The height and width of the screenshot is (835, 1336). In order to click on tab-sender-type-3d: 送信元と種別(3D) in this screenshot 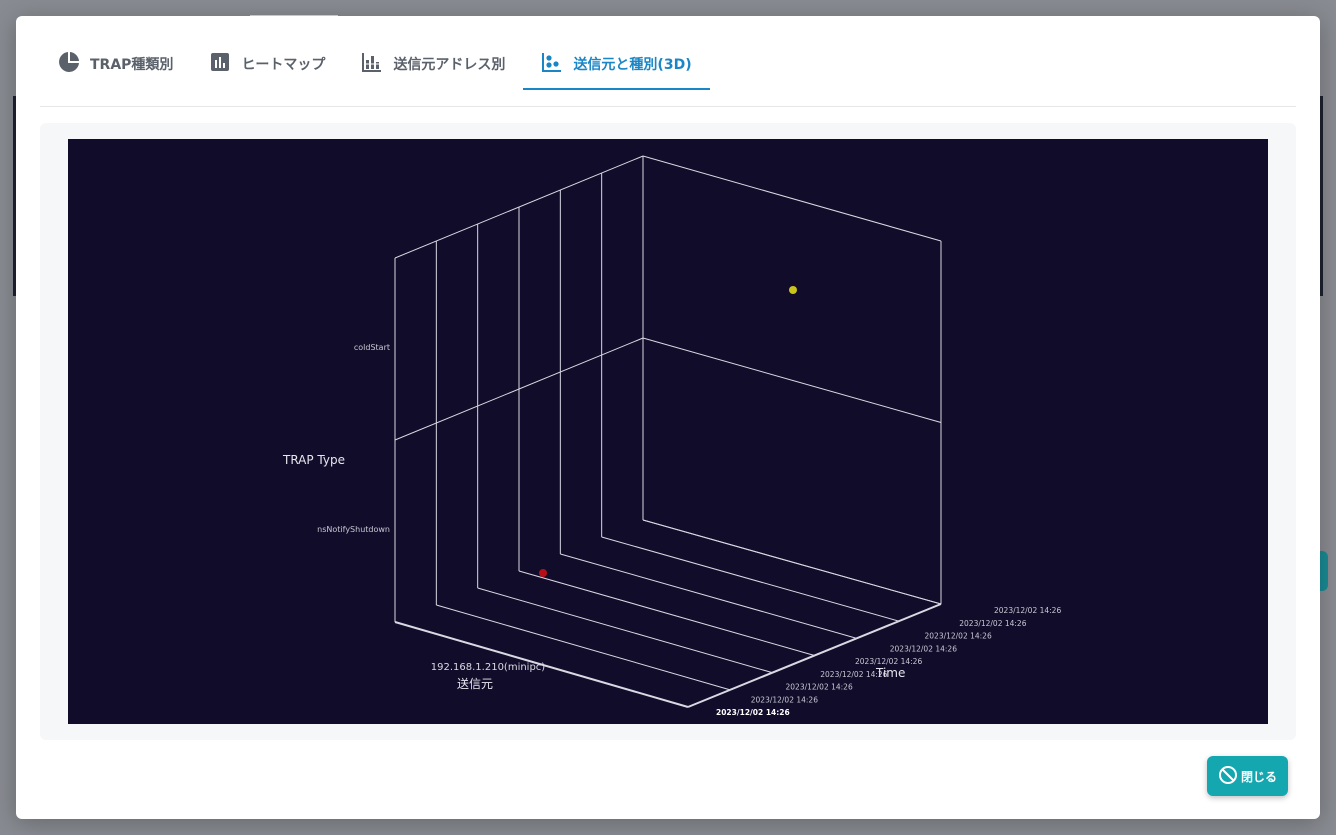, I will do `click(616, 64)`.